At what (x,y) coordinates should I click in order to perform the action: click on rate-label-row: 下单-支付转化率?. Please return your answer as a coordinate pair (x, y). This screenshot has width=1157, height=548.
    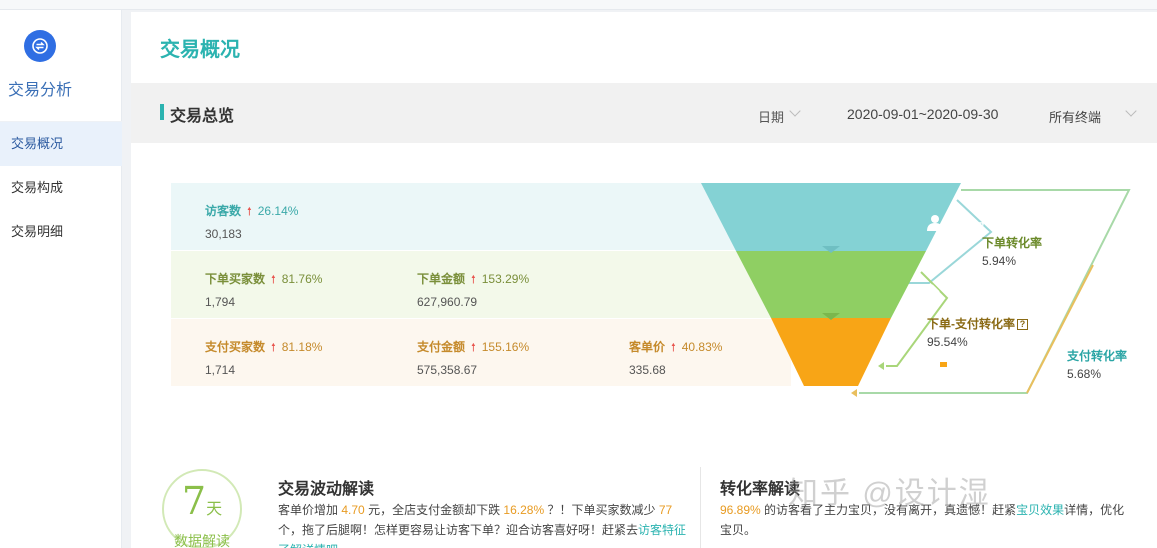
    Looking at the image, I should click on (977, 323).